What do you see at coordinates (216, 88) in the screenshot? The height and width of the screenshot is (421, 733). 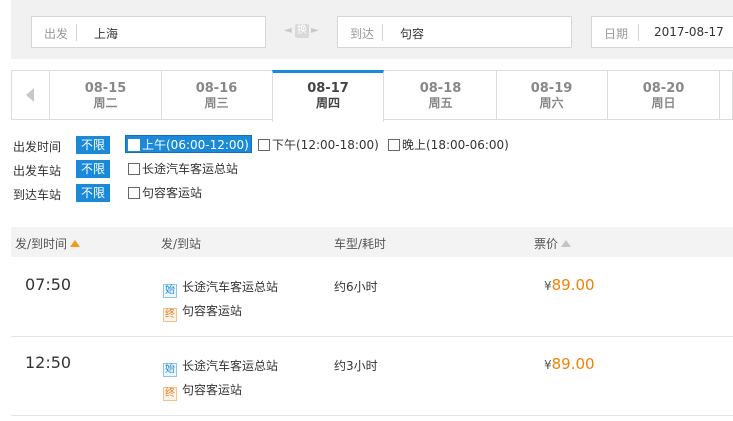 I see `tab-date: 08-16` at bounding box center [216, 88].